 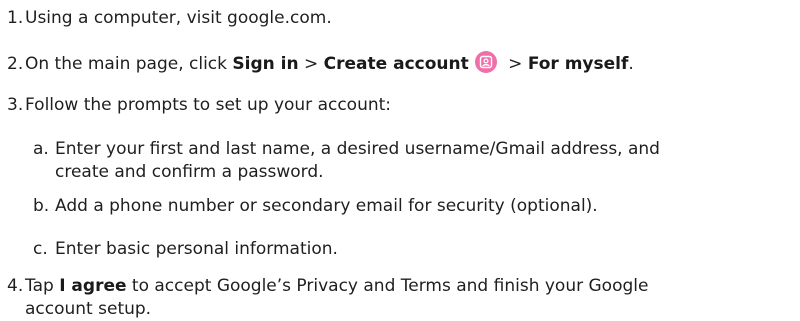 What do you see at coordinates (129, 64) in the screenshot?
I see `step-text-prefix: On the main page, click` at bounding box center [129, 64].